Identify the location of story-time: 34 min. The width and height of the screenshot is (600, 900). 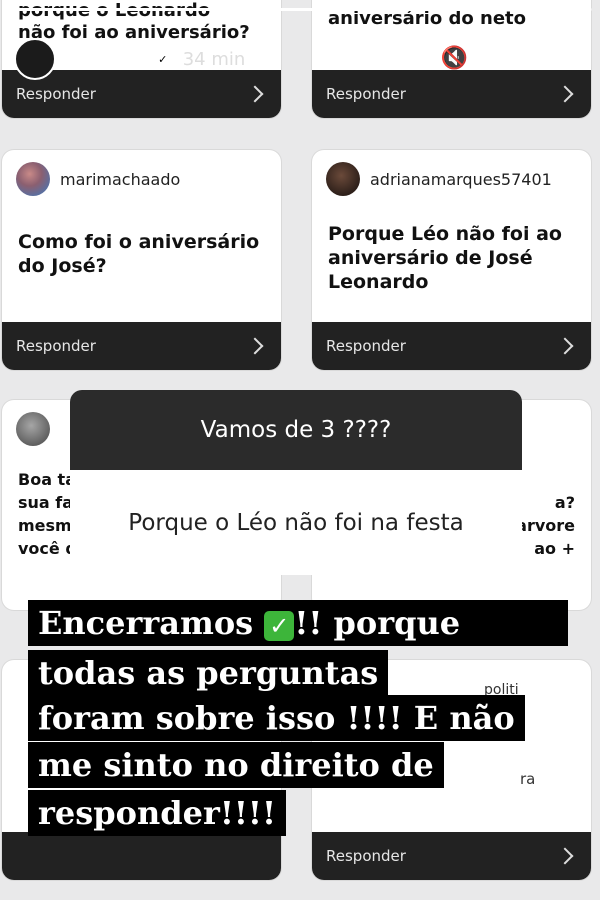
(214, 59).